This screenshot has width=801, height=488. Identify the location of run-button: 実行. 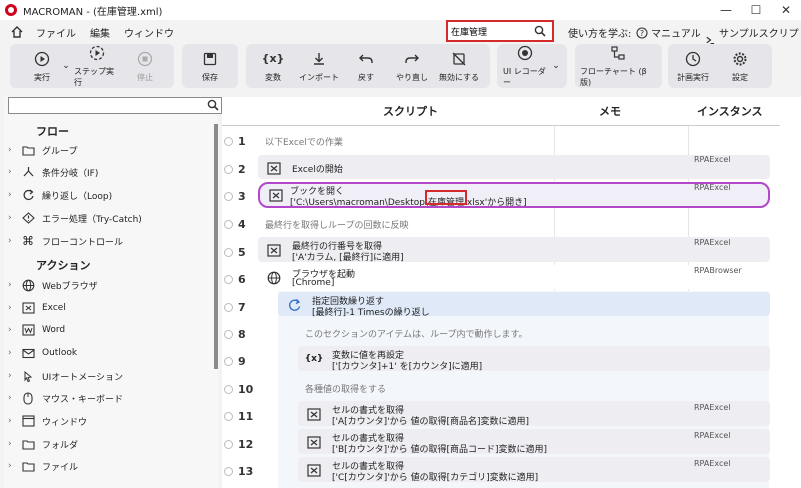
(42, 66).